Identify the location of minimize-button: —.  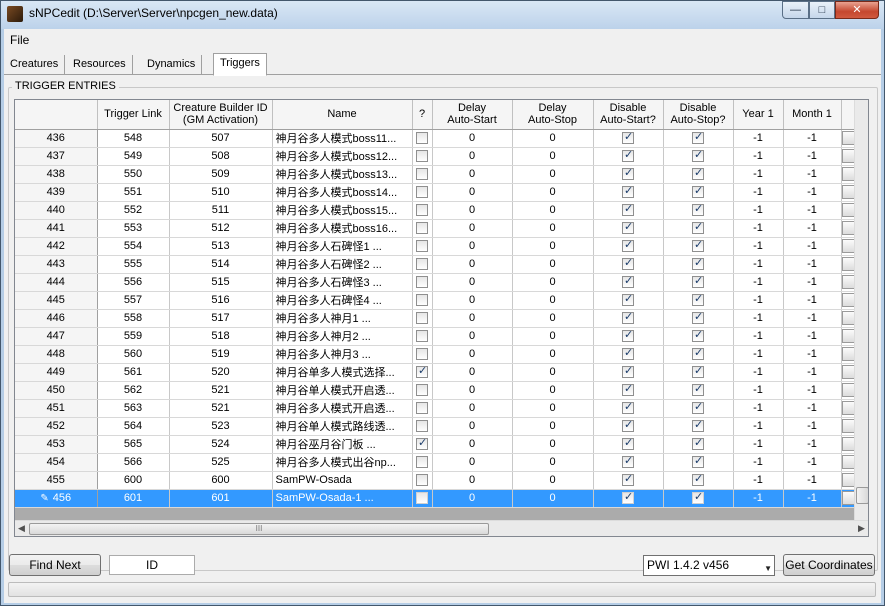
(795, 10).